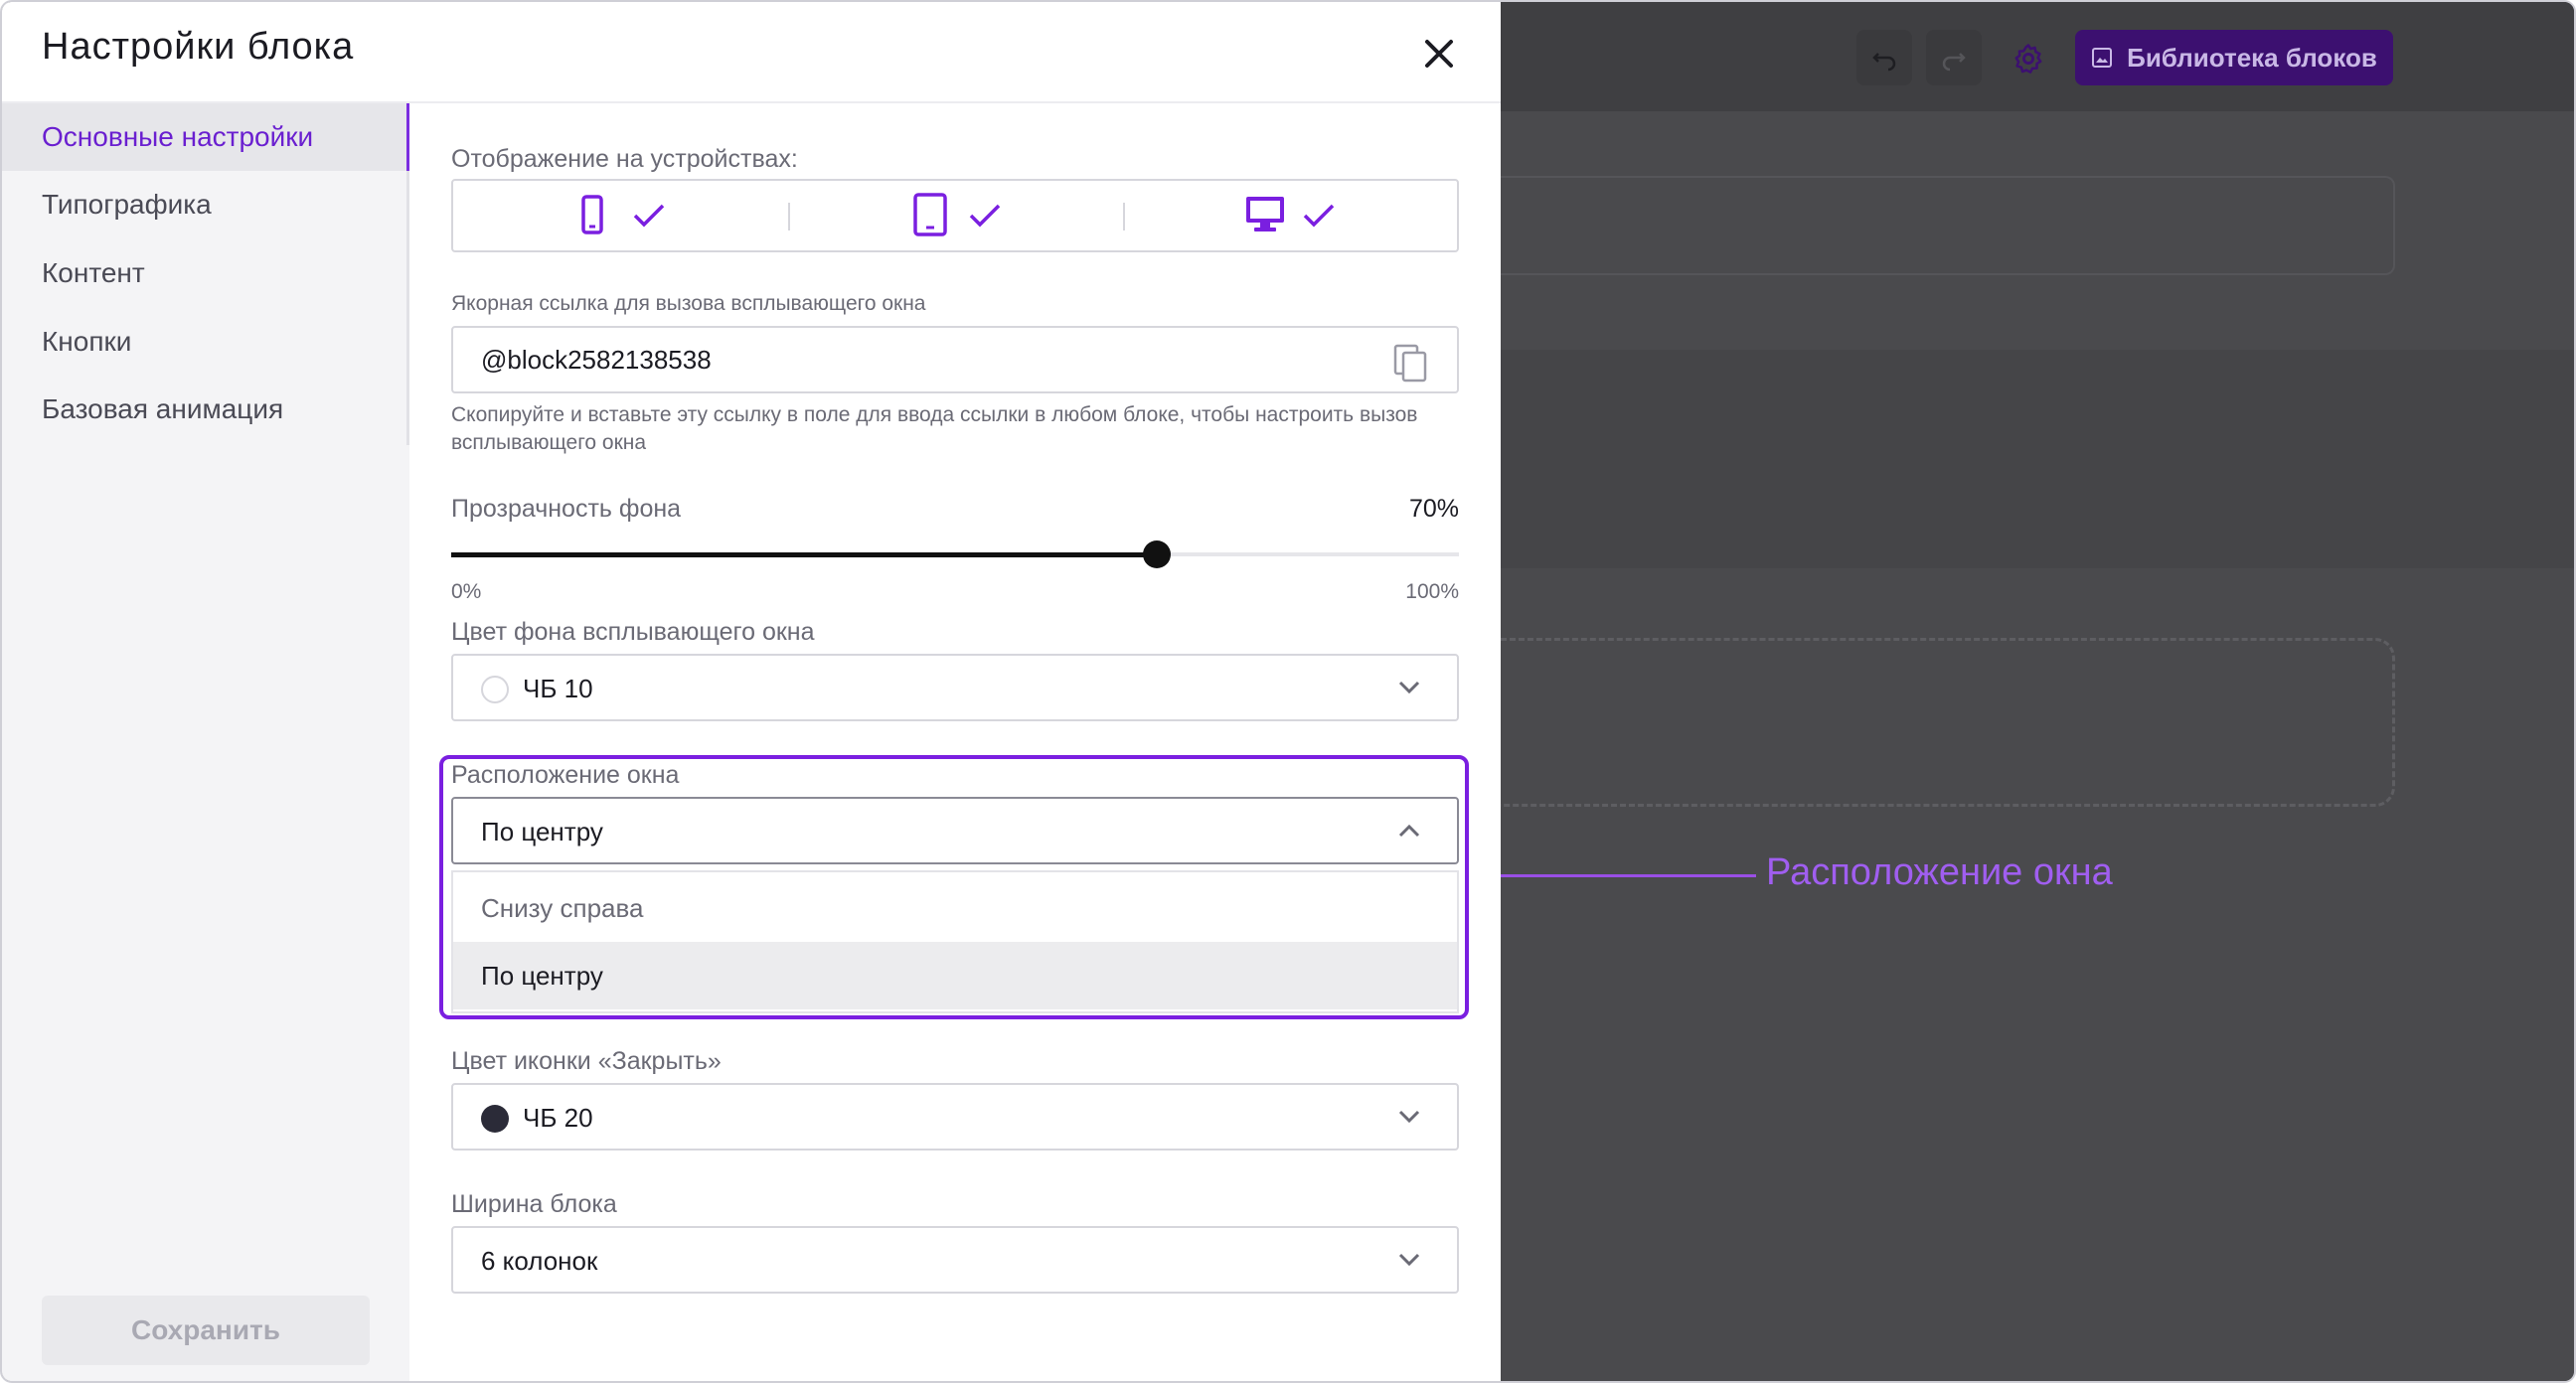 The width and height of the screenshot is (2576, 1383). What do you see at coordinates (930, 215) in the screenshot?
I see `tablet-icon` at bounding box center [930, 215].